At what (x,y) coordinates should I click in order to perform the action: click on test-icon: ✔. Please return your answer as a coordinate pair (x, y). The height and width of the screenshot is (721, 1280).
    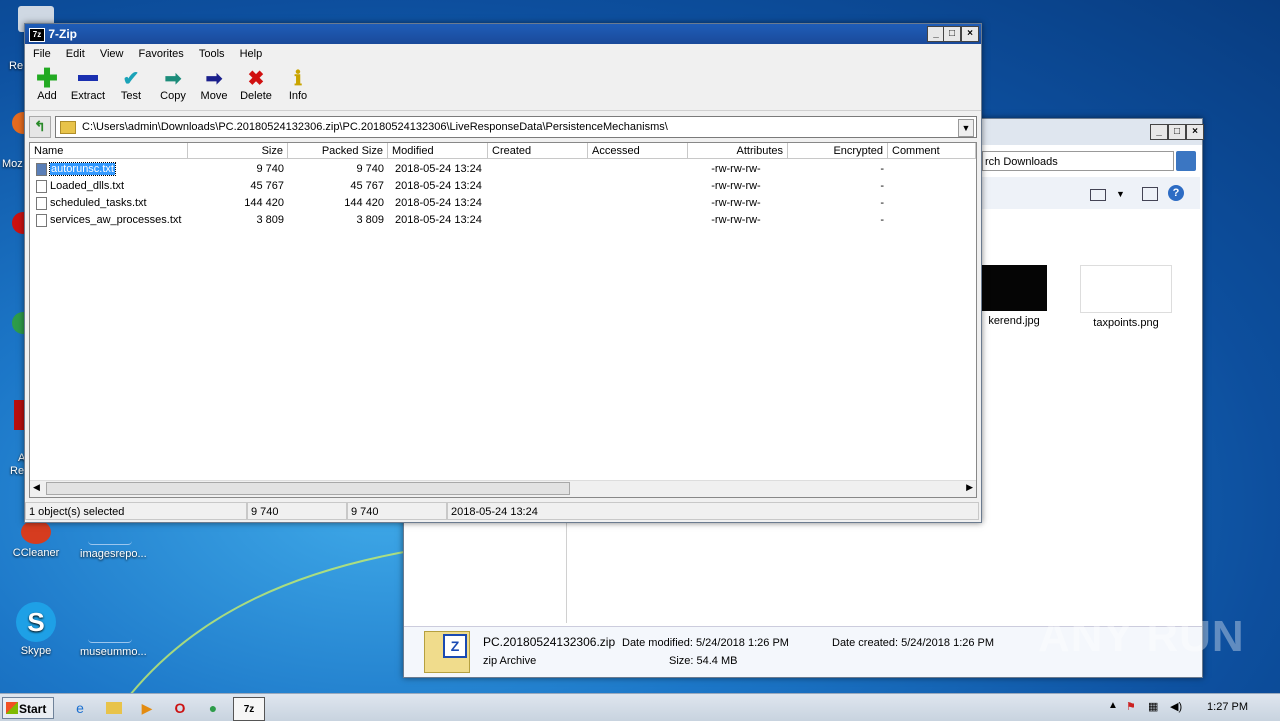
    Looking at the image, I should click on (131, 78).